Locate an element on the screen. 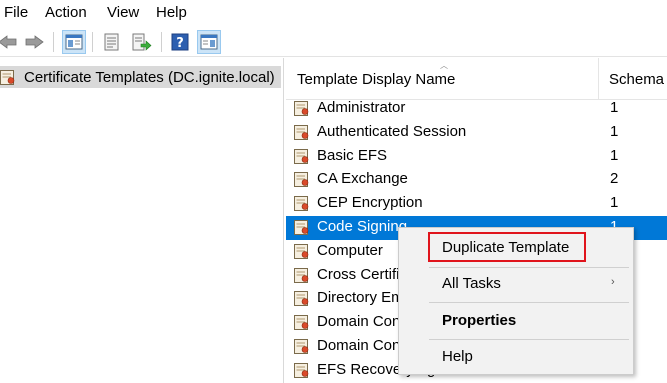  menu-bar: File Action View Help is located at coordinates (333, 13).